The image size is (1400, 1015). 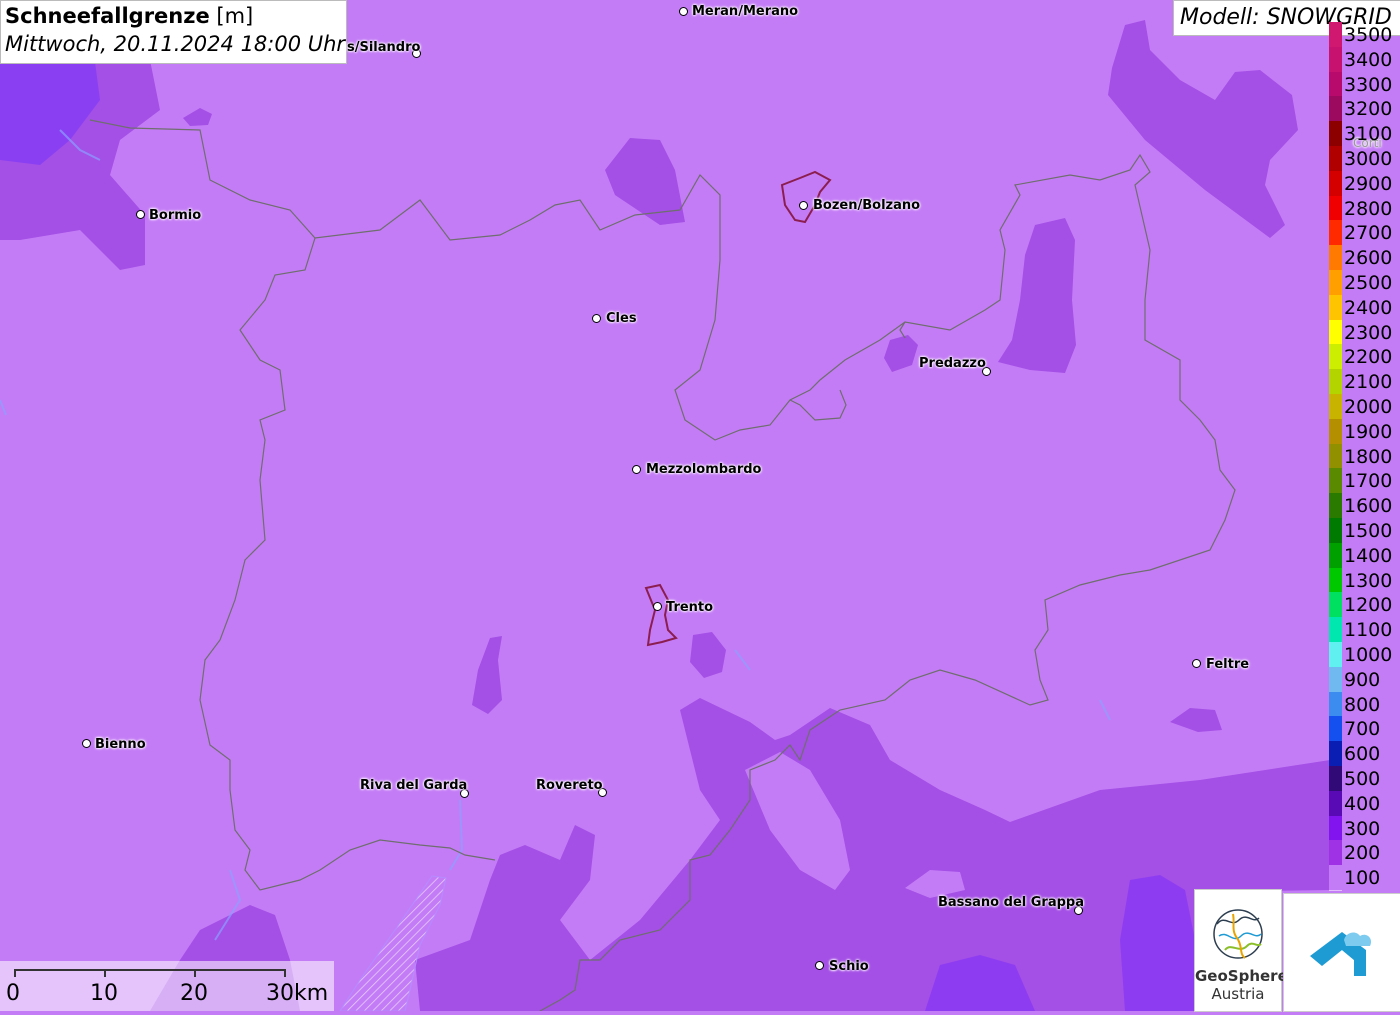 I want to click on cloud-arrow-icon, so click(x=1341, y=954).